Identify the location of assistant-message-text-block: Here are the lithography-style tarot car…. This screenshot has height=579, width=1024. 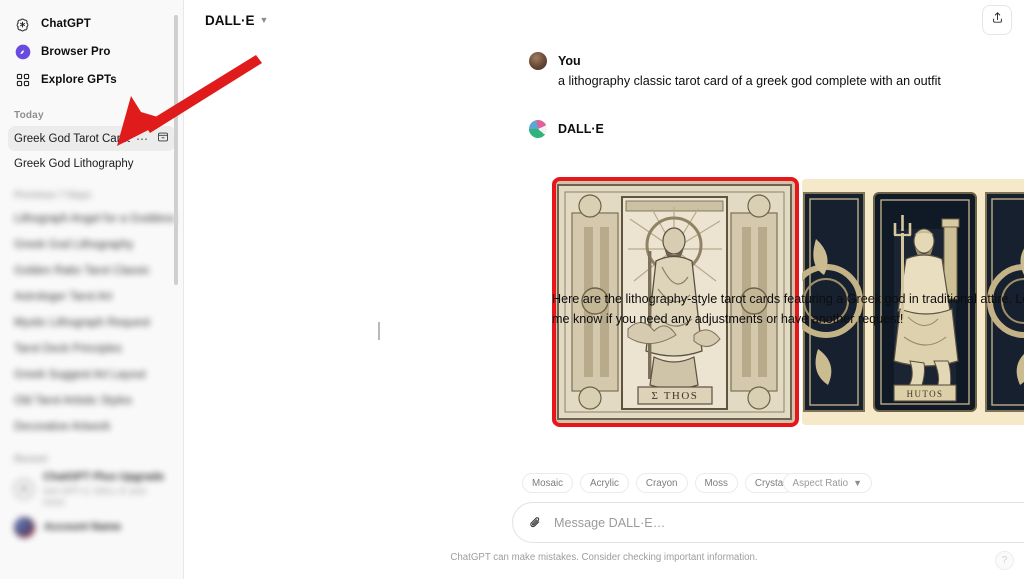
(788, 309).